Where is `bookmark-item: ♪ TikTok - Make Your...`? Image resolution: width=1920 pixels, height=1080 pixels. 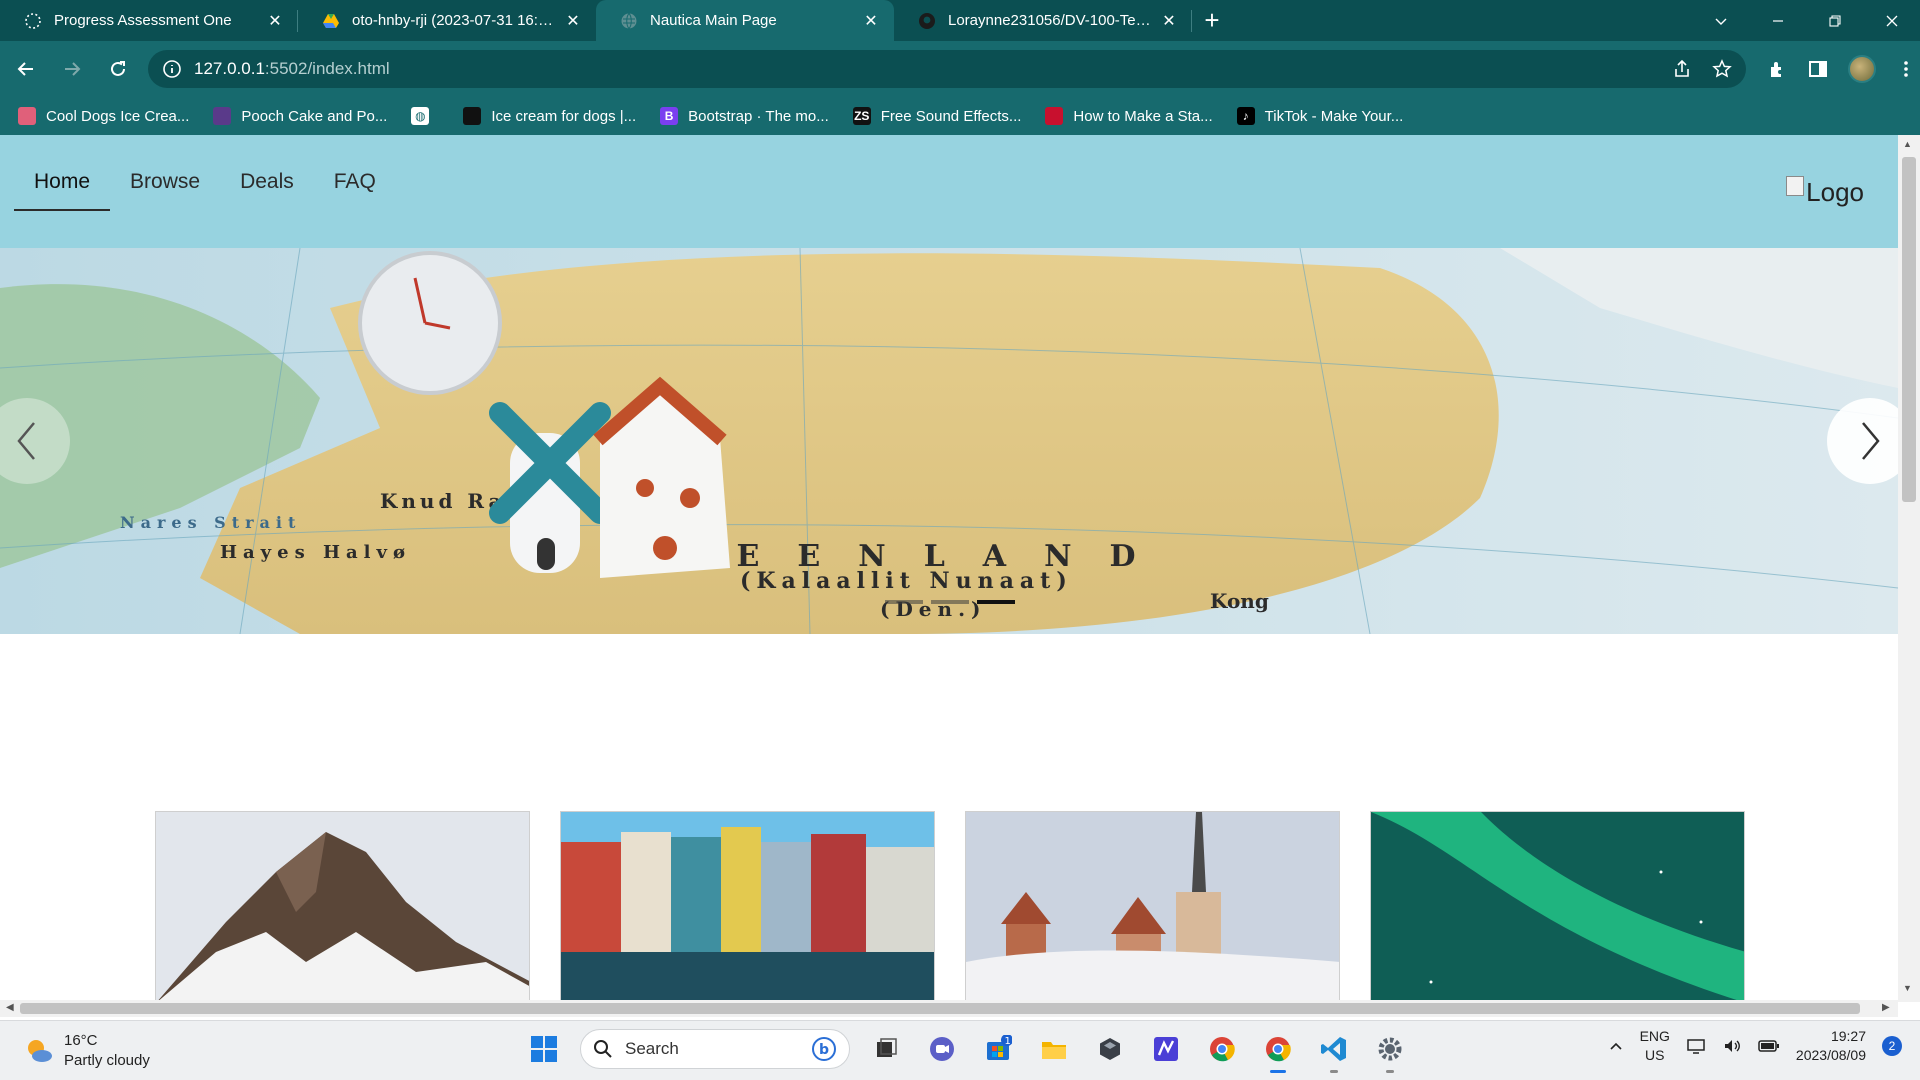
bookmark-item: ♪ TikTok - Make Your... is located at coordinates (1319, 116).